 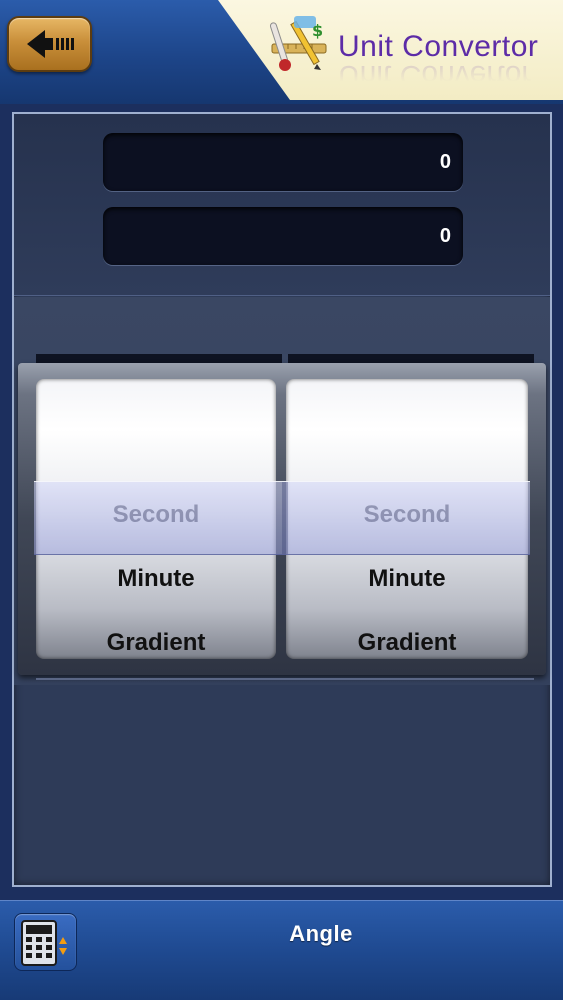 What do you see at coordinates (407, 515) in the screenshot?
I see `to-unit-option: Second` at bounding box center [407, 515].